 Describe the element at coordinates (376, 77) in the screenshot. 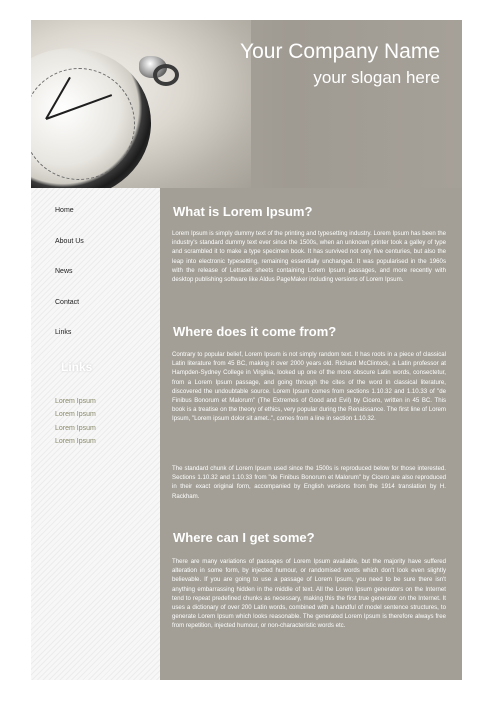

I see `company-slogan: your slogan here` at that location.